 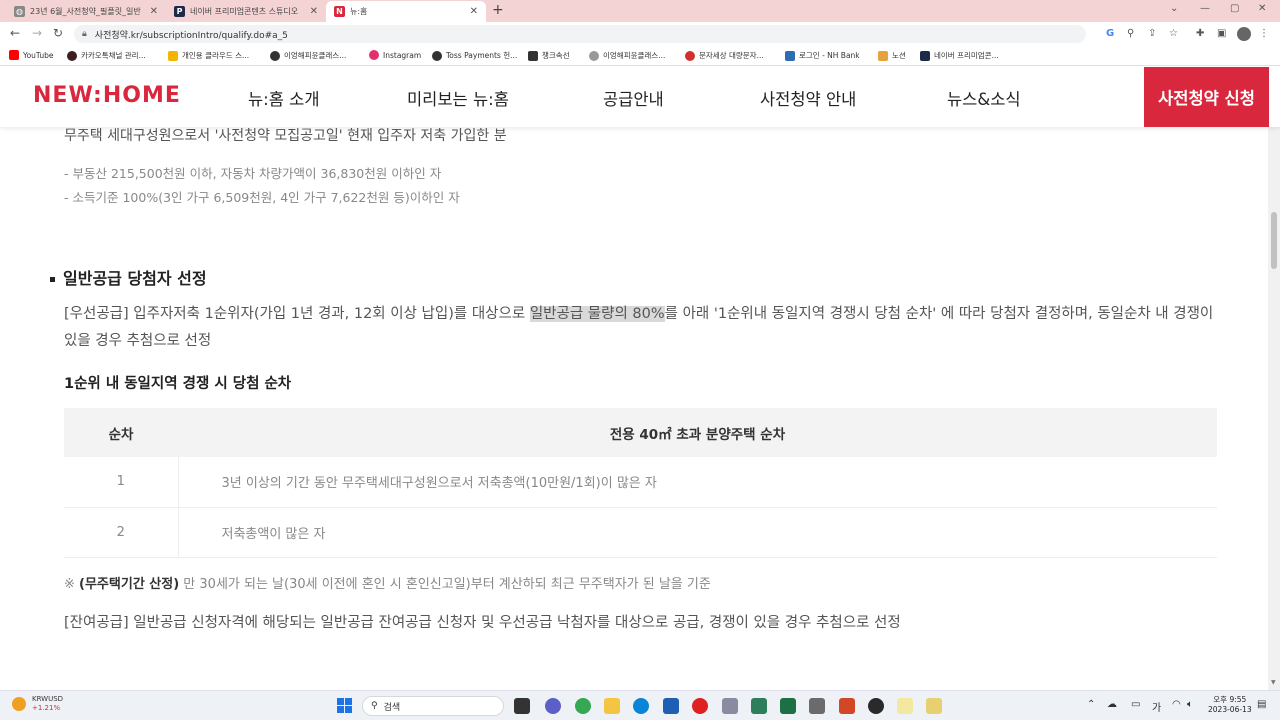 What do you see at coordinates (1262, 8) in the screenshot?
I see `close-window-icon: ✕` at bounding box center [1262, 8].